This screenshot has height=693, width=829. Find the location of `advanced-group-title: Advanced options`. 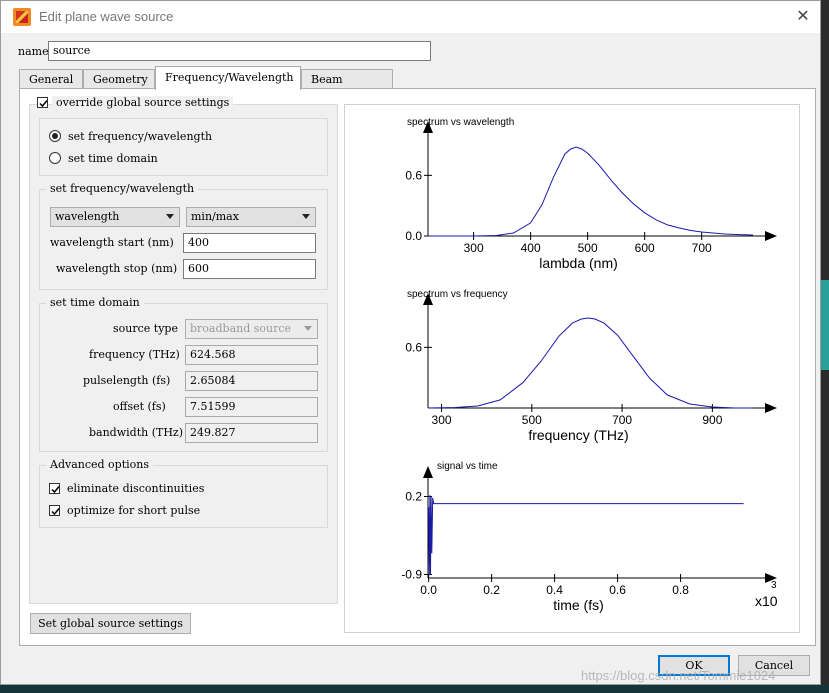

advanced-group-title: Advanced options is located at coordinates (100, 464).